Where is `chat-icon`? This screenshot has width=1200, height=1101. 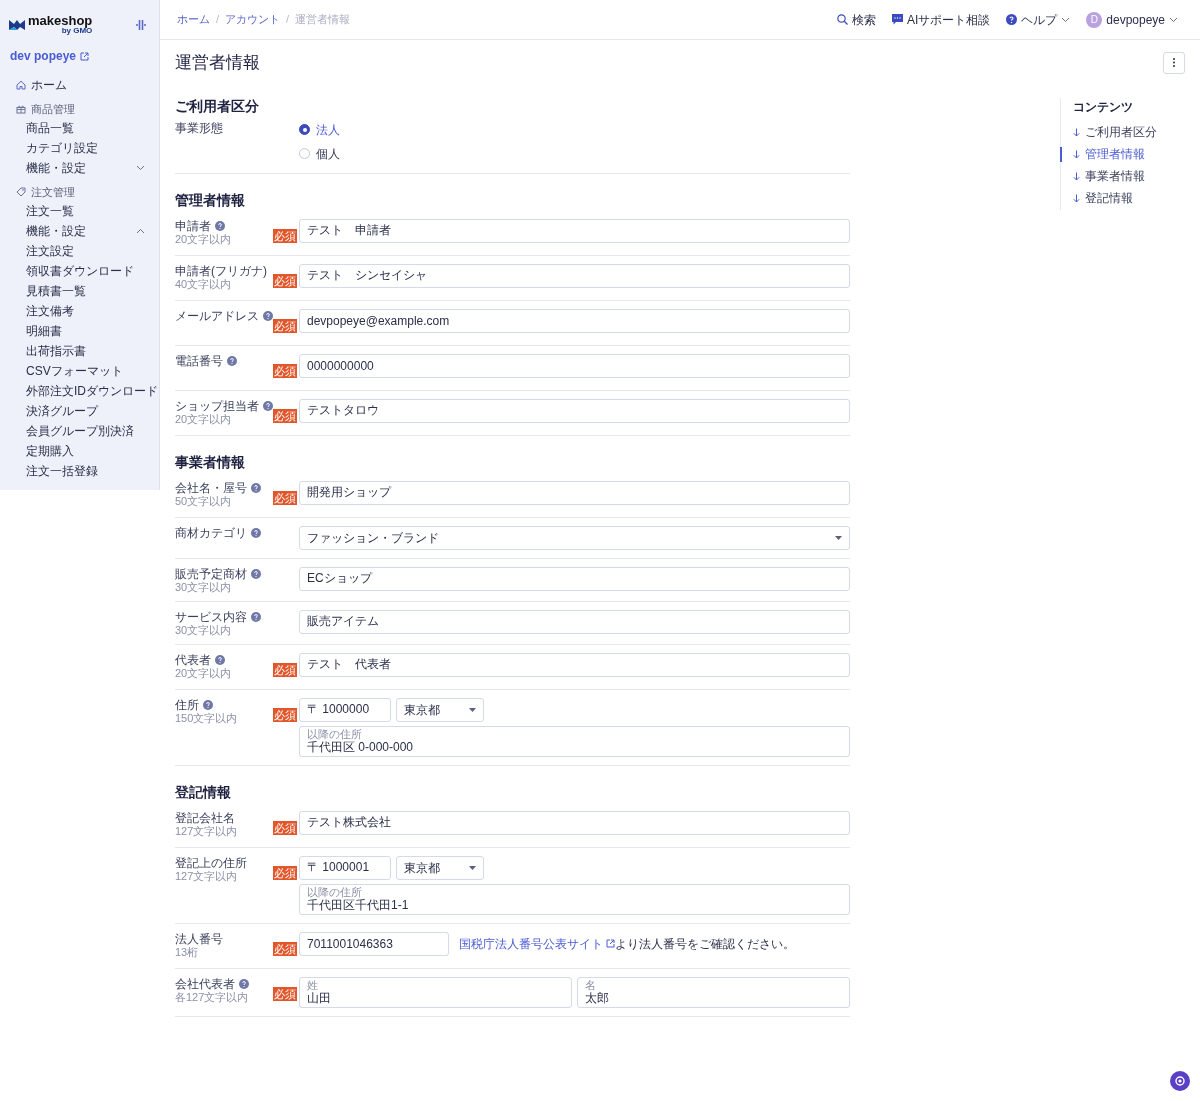
chat-icon is located at coordinates (897, 19).